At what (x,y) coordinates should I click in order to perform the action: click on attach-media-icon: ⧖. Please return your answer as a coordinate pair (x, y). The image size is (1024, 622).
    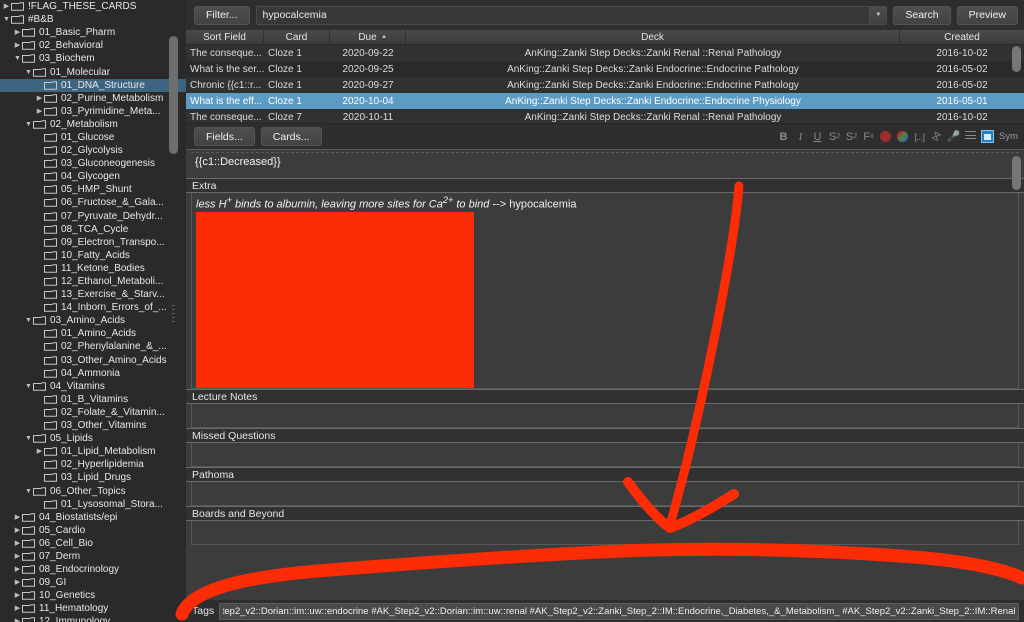
    Looking at the image, I should click on (936, 137).